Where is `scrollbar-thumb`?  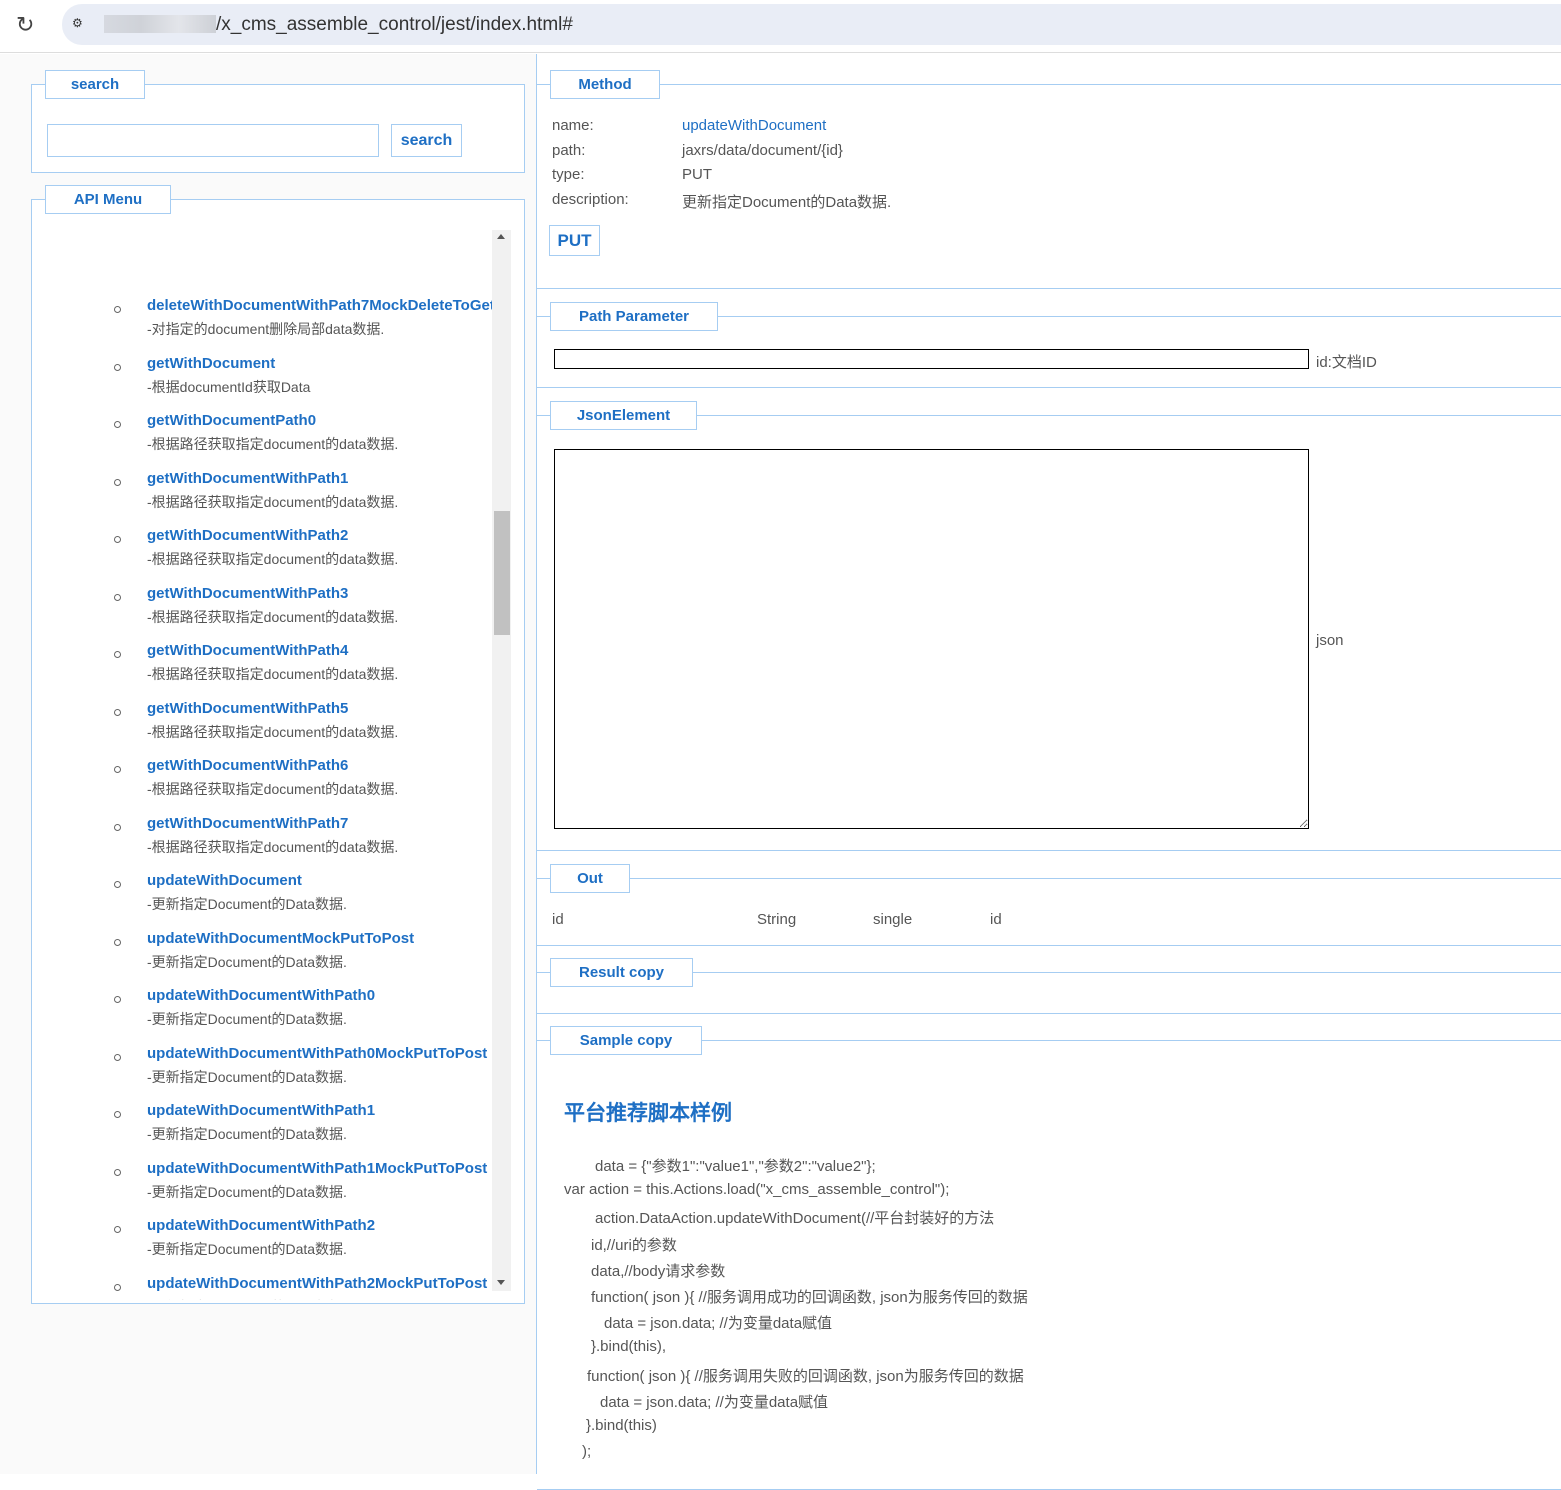
scrollbar-thumb is located at coordinates (502, 573).